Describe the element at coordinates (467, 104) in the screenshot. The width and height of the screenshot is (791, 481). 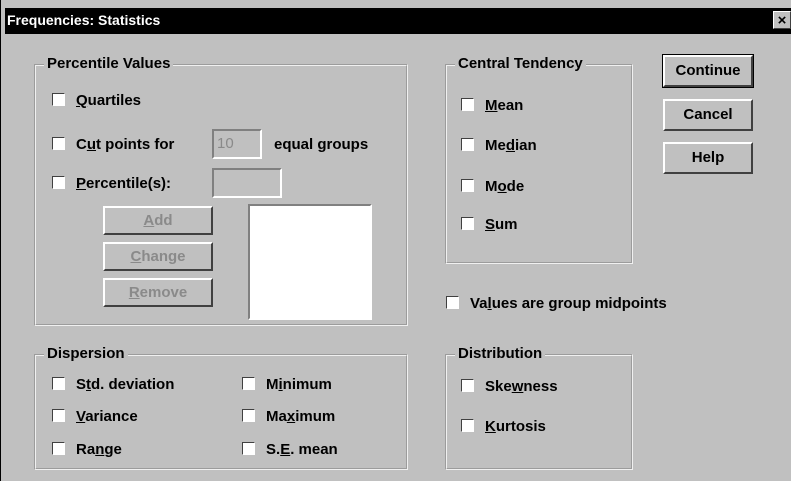
I see `mean-checkbox-box` at that location.